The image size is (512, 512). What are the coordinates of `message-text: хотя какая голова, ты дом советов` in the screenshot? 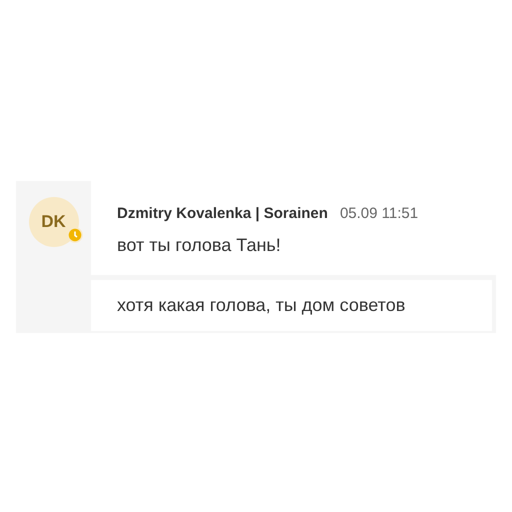 It's located at (261, 304).